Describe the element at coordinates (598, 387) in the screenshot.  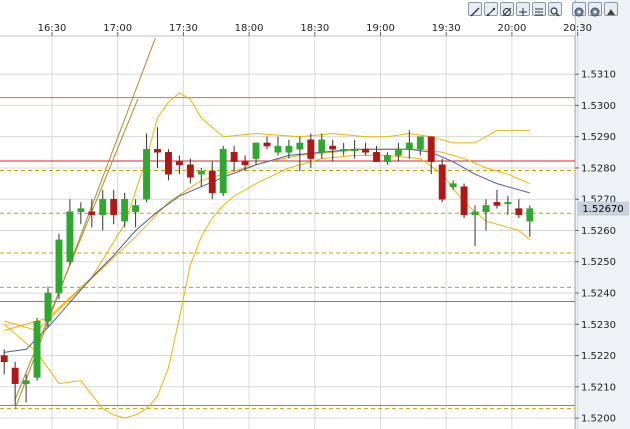
I see `y-tick-label: 1.5210` at that location.